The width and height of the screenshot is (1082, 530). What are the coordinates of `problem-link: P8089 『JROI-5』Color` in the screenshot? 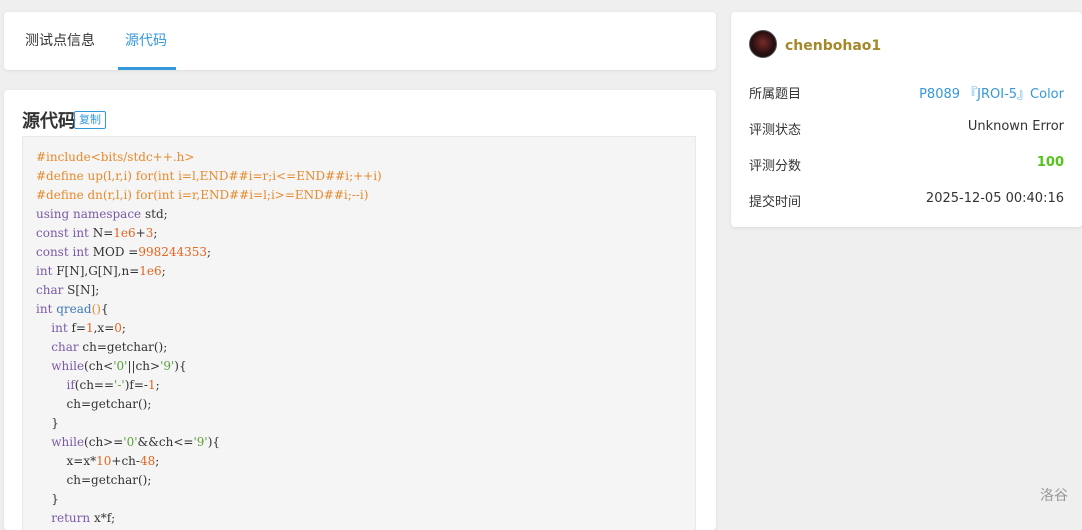 It's located at (991, 92).